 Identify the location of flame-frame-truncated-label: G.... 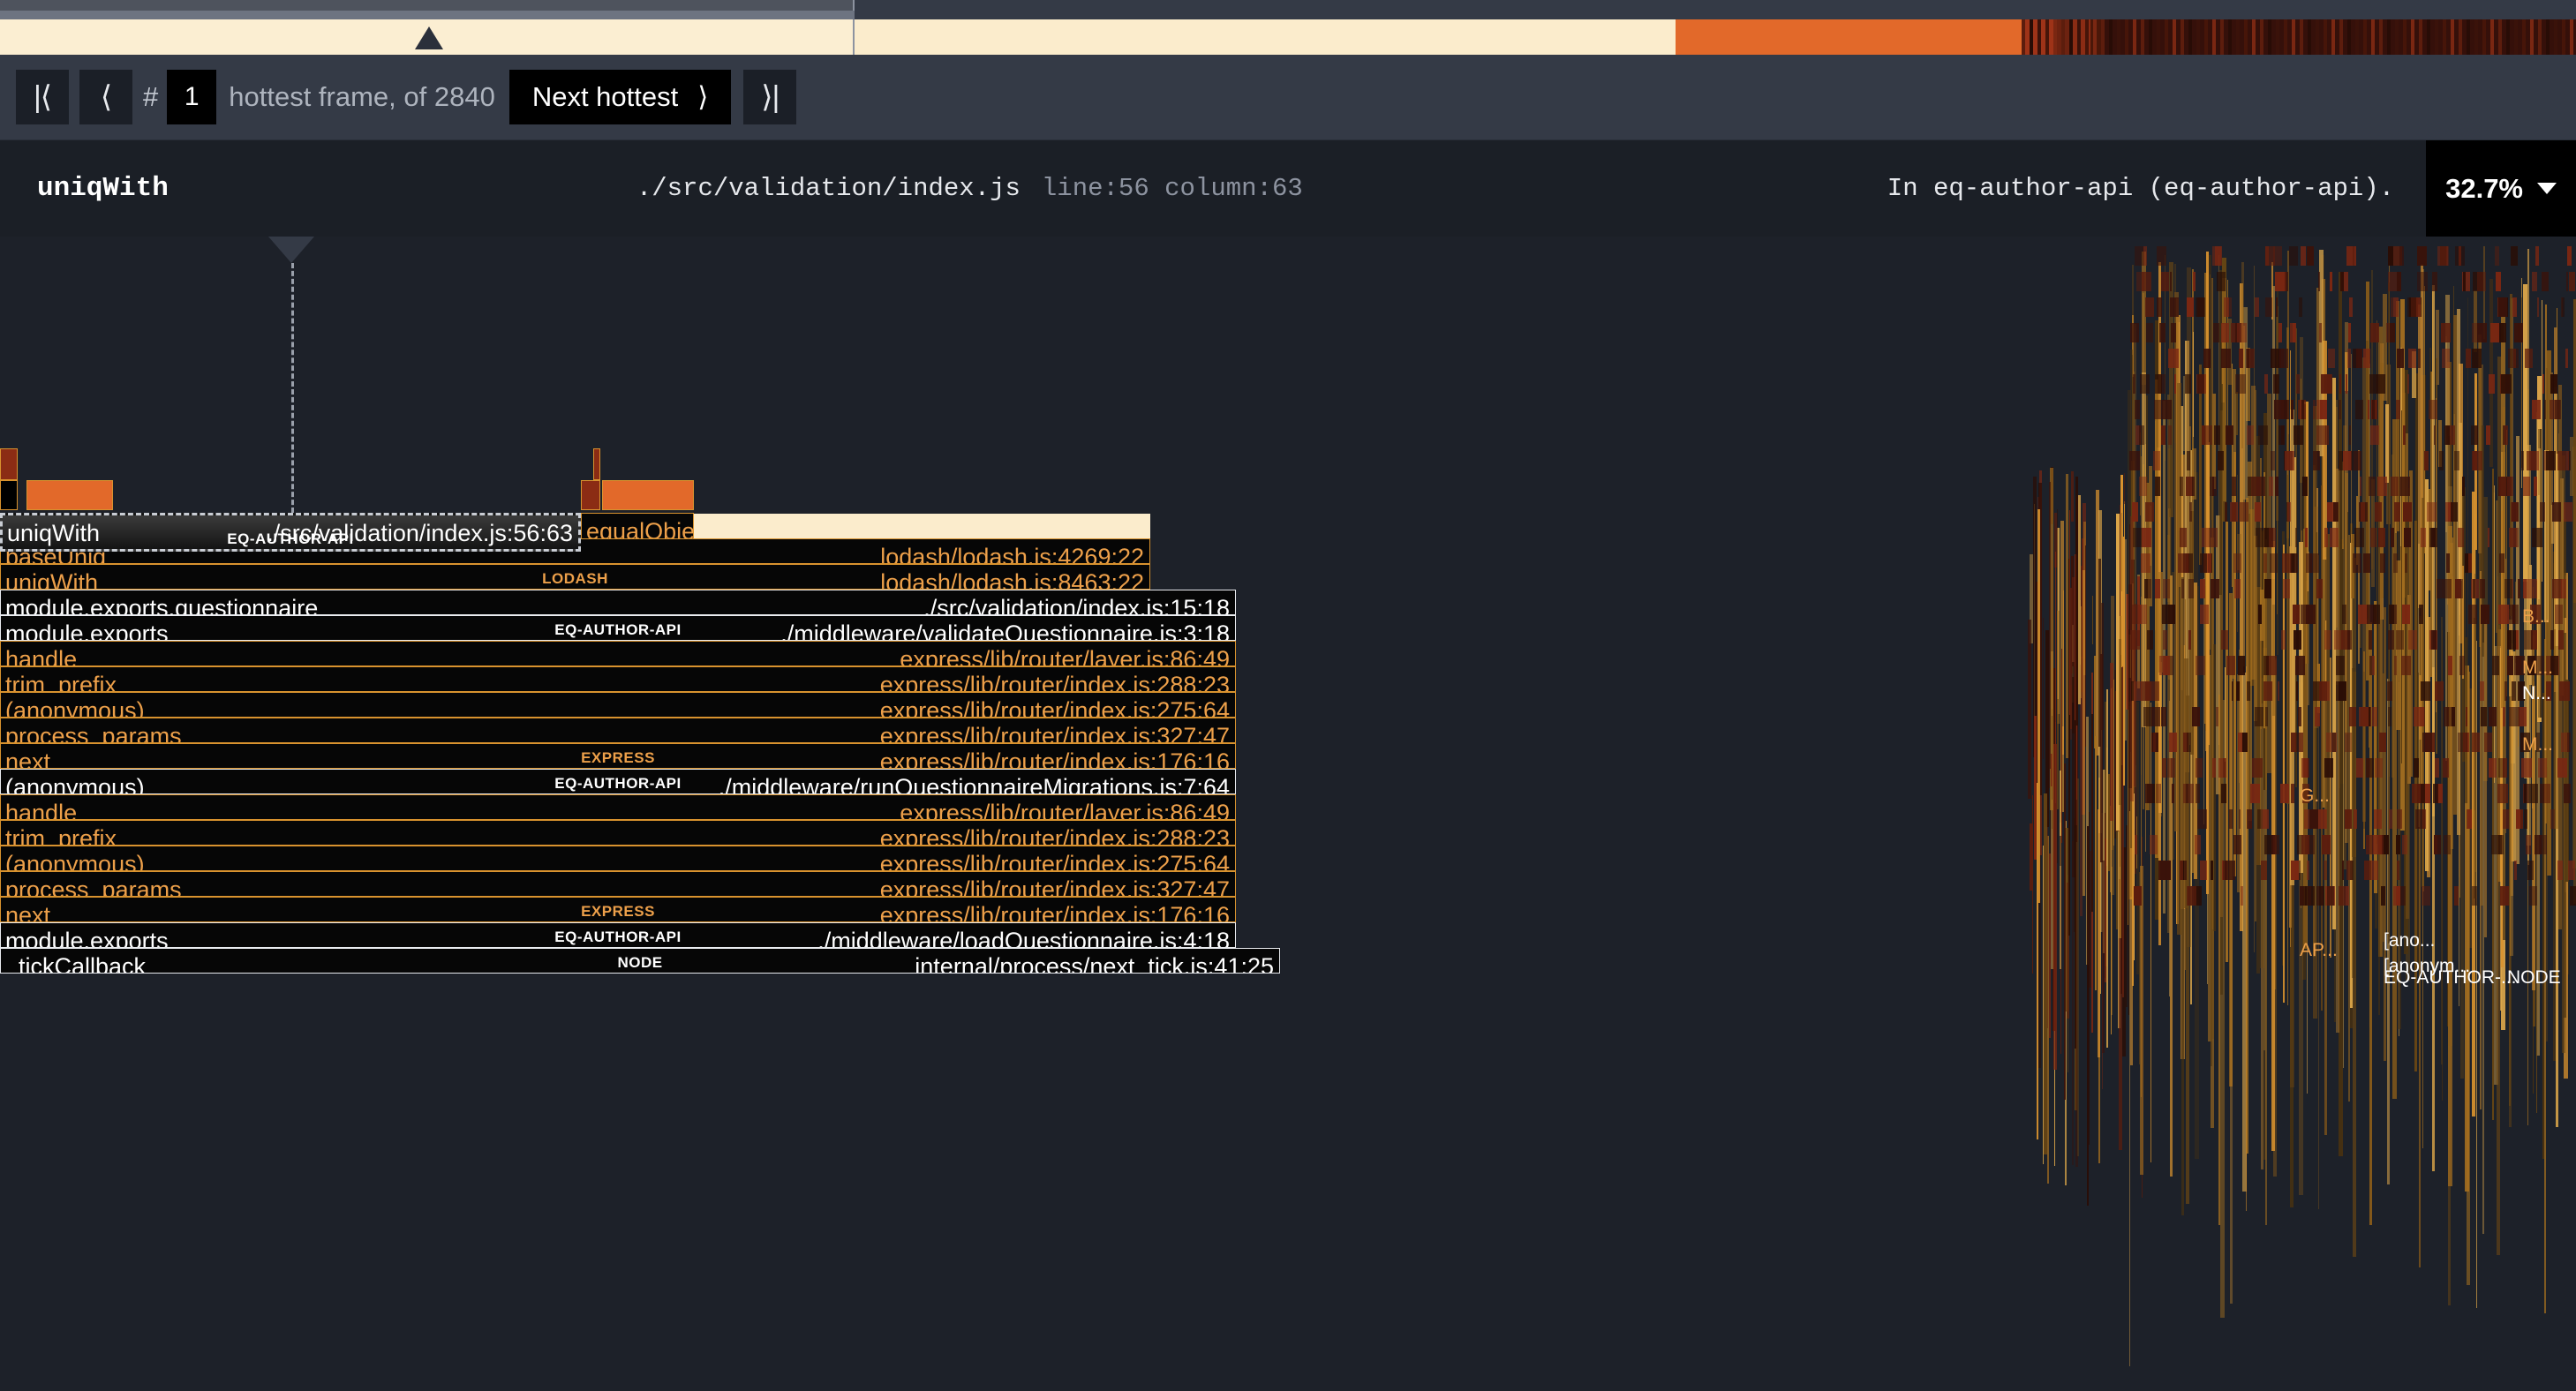
(2315, 796).